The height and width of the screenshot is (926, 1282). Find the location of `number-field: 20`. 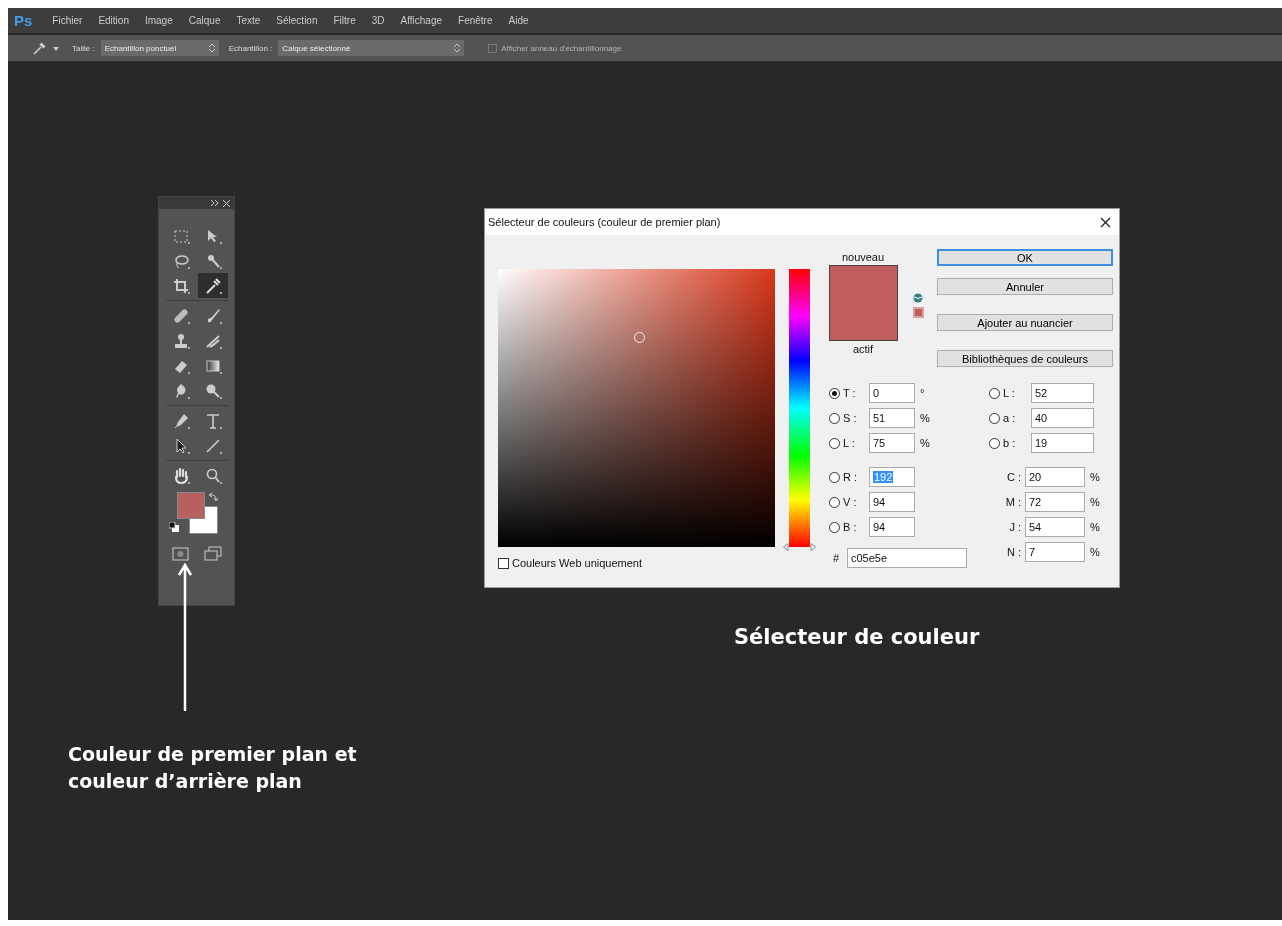

number-field: 20 is located at coordinates (1055, 477).